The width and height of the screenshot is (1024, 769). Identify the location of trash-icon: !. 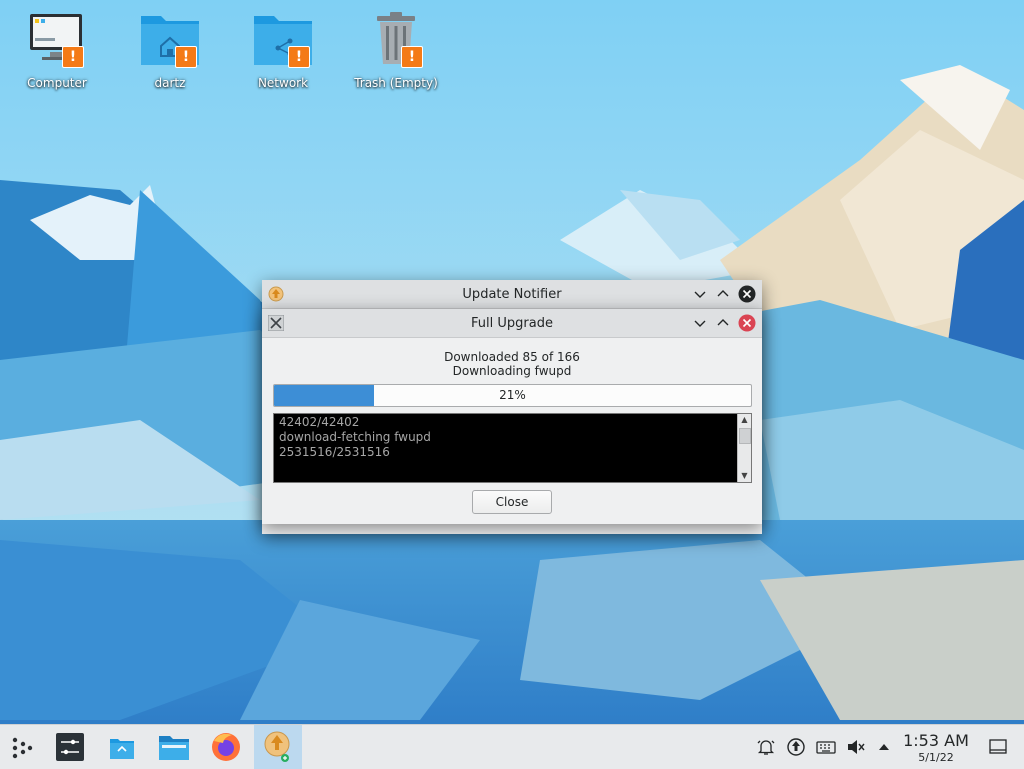
(396, 39).